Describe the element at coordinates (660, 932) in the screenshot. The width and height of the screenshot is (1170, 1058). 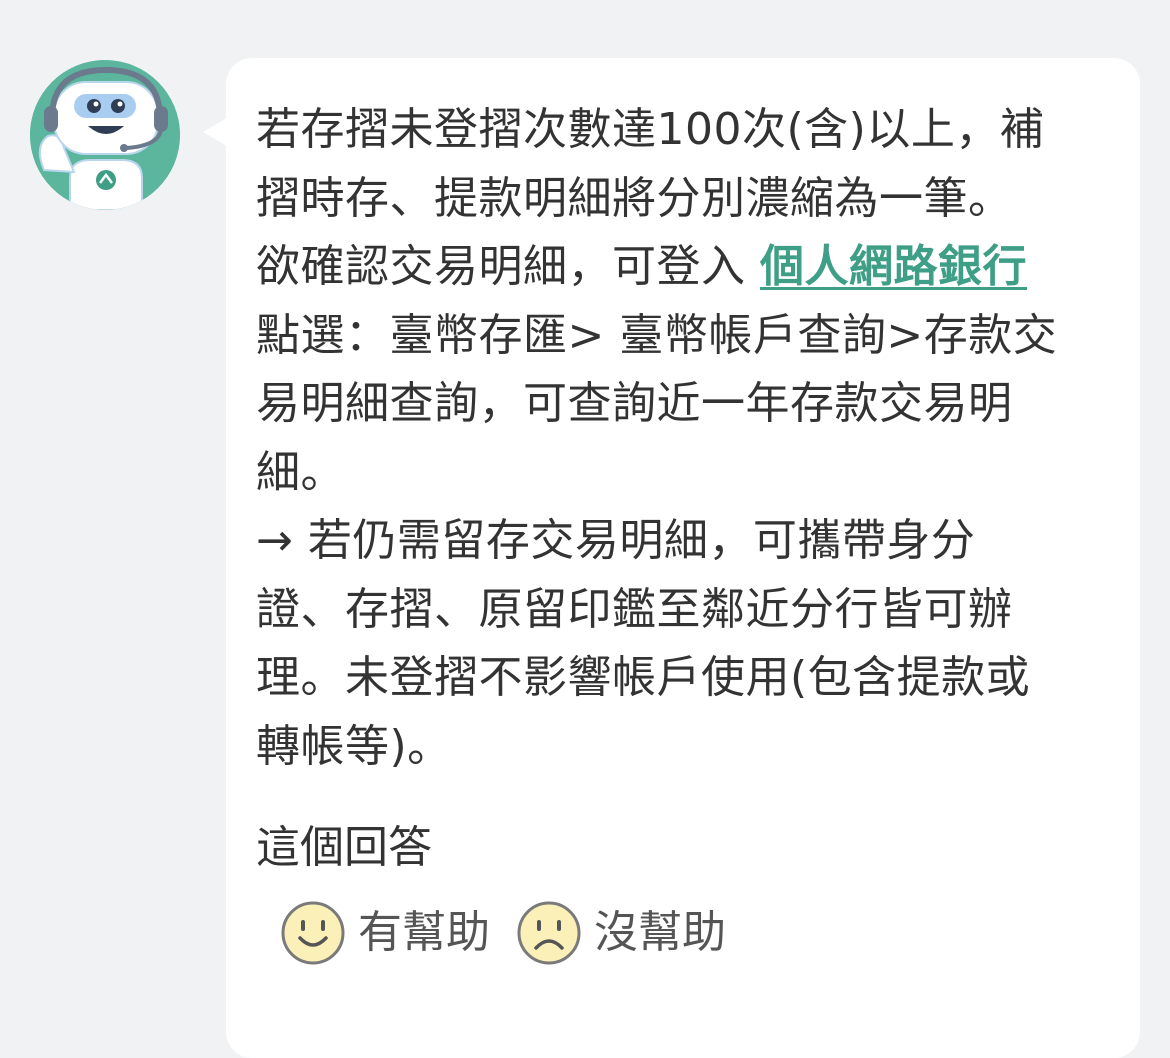
I see `not-helpful-label: 沒幫助` at that location.